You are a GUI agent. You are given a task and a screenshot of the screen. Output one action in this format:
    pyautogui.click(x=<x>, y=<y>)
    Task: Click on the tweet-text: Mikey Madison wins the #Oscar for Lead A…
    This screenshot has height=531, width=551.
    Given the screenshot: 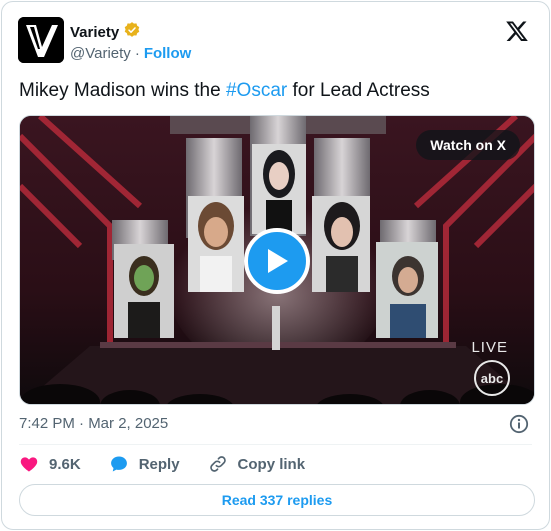 What is the action you would take?
    pyautogui.click(x=224, y=91)
    